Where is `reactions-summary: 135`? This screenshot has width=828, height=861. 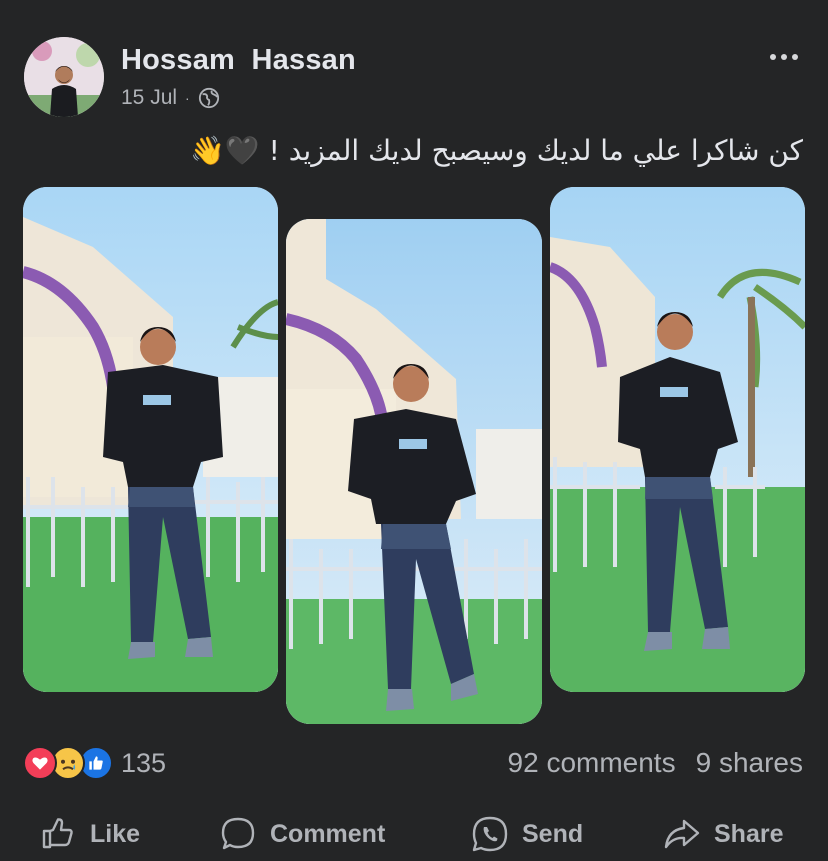 reactions-summary: 135 is located at coordinates (94, 763).